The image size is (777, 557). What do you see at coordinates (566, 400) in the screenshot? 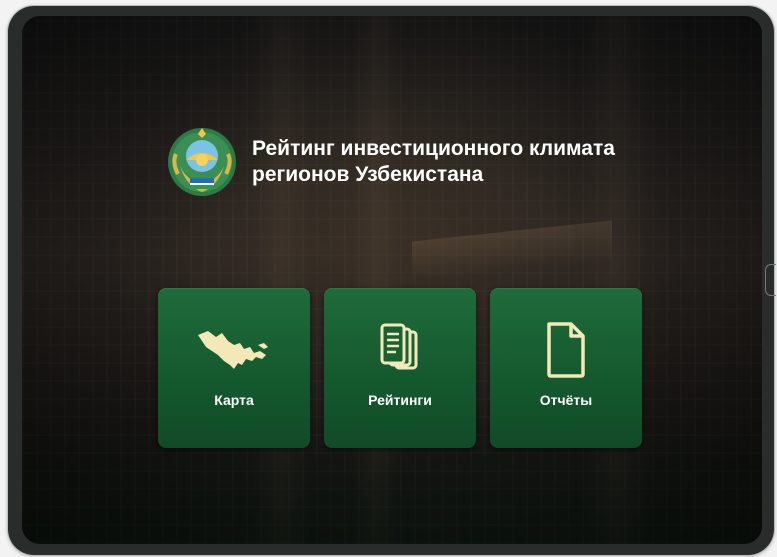
I see `reports-tile-label: Отчёты` at bounding box center [566, 400].